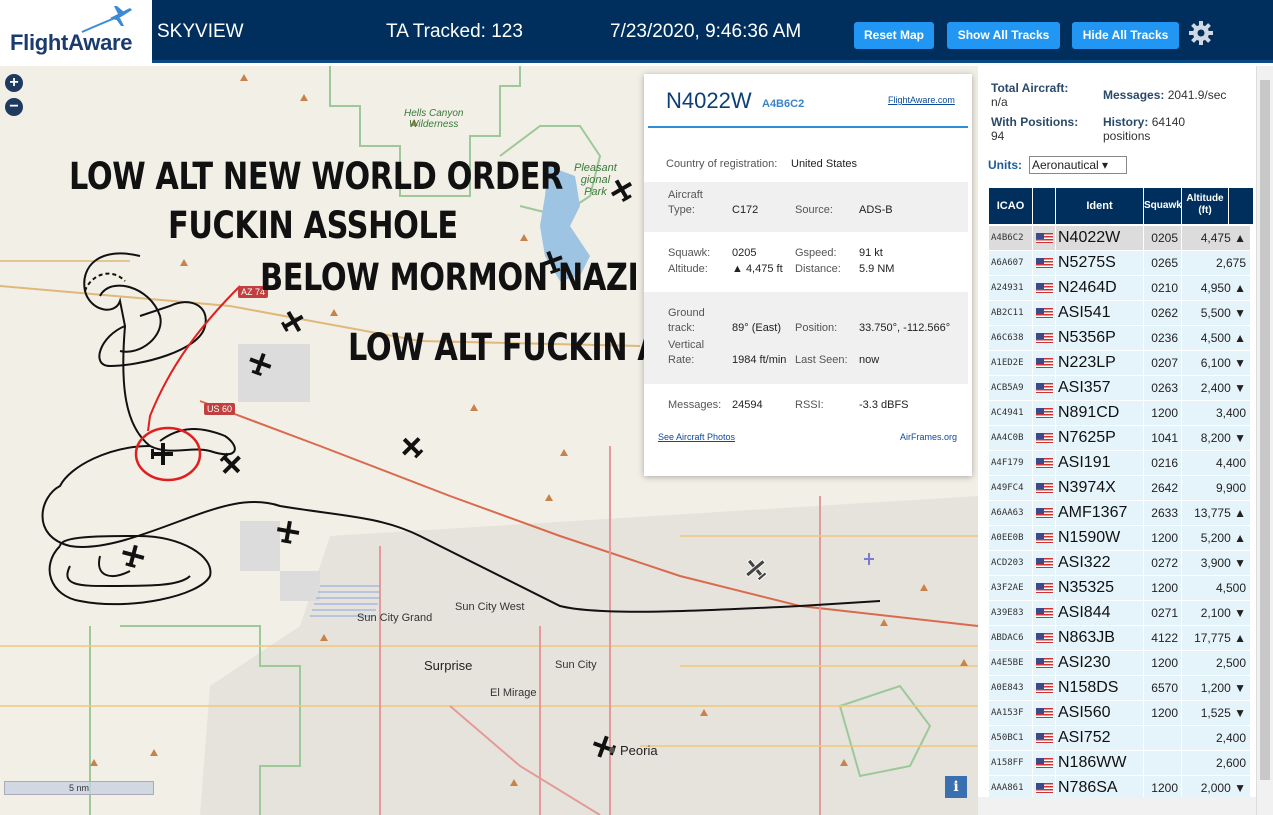  Describe the element at coordinates (1099, 413) in the screenshot. I see `row-ident: N891CD` at that location.